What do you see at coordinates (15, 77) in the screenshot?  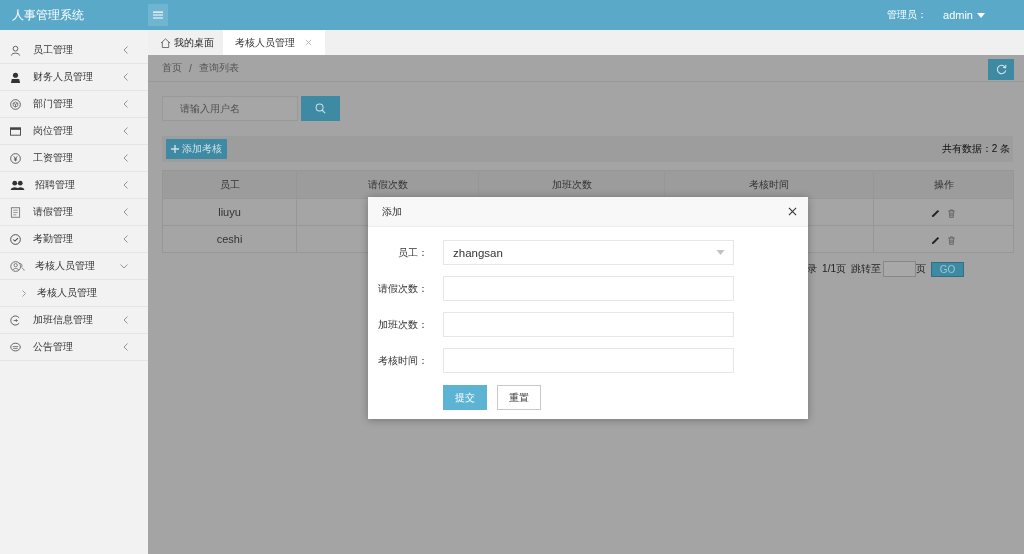 I see `person-icon` at bounding box center [15, 77].